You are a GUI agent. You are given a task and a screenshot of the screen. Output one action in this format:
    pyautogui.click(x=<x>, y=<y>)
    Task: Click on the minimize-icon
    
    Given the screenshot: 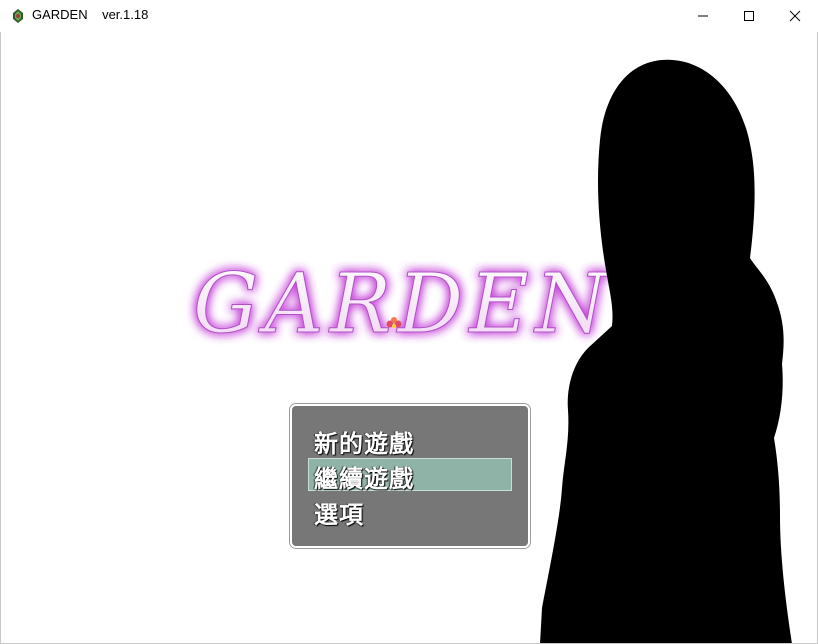 What is the action you would take?
    pyautogui.click(x=703, y=16)
    